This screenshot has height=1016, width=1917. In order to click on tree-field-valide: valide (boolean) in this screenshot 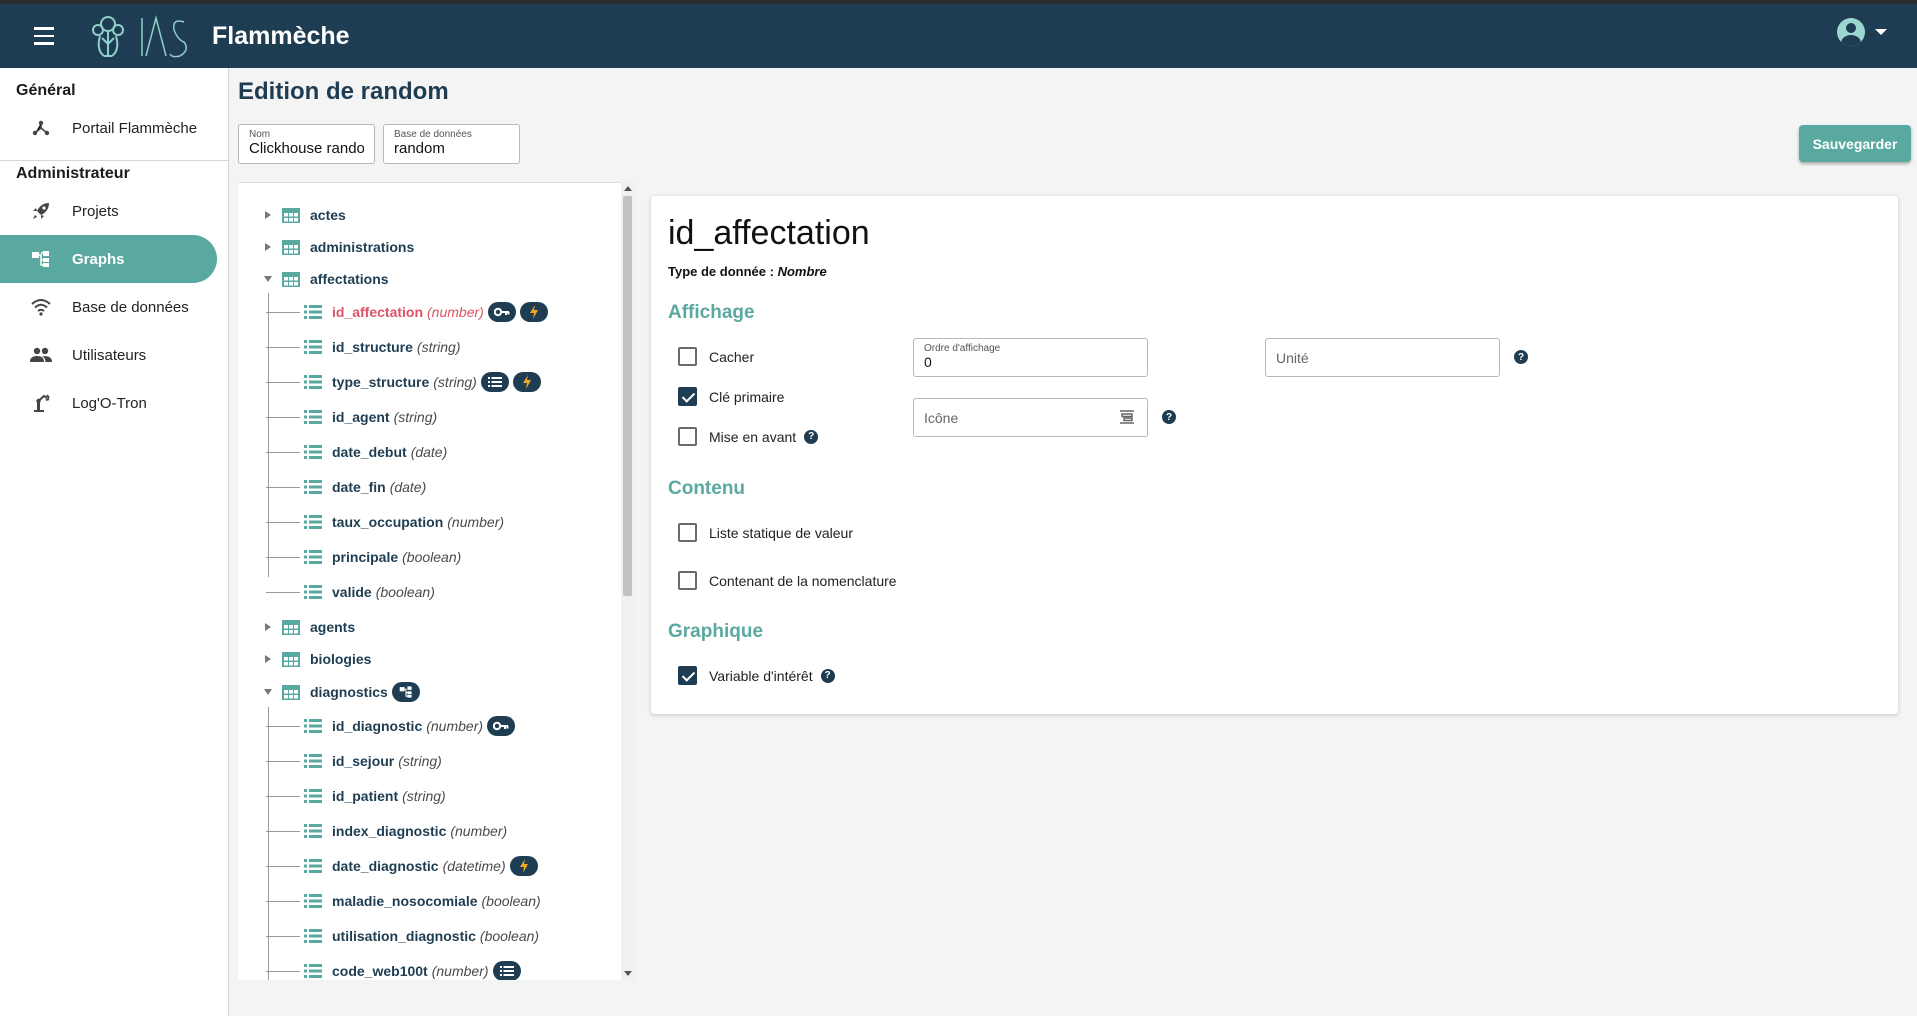, I will do `click(350, 592)`.